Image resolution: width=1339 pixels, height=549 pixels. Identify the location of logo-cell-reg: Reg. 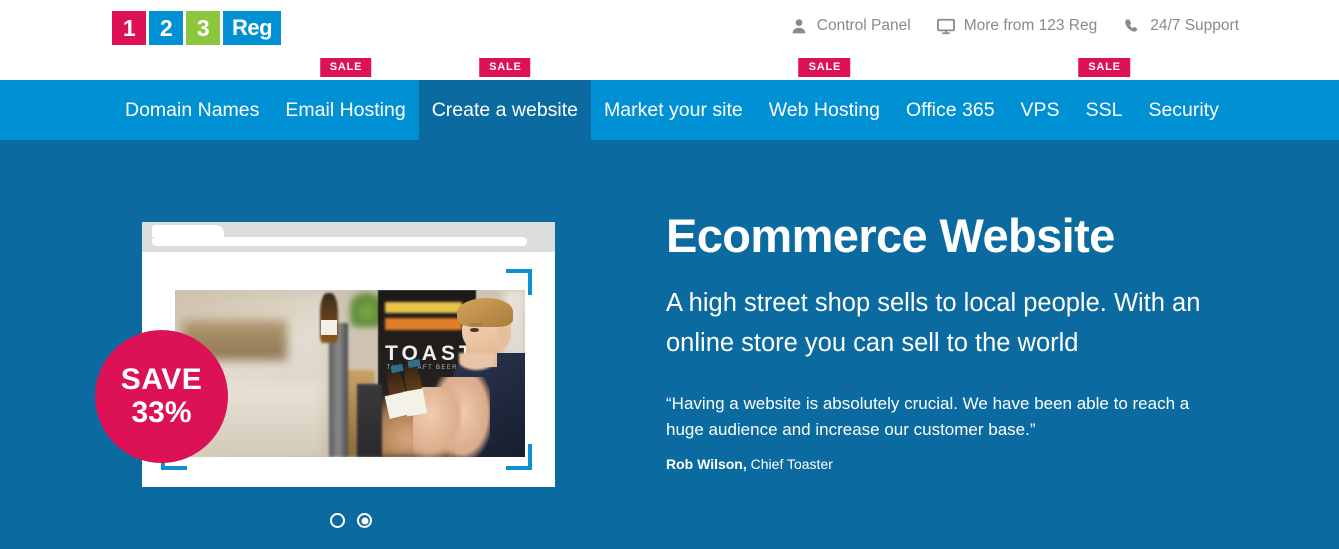
(252, 28).